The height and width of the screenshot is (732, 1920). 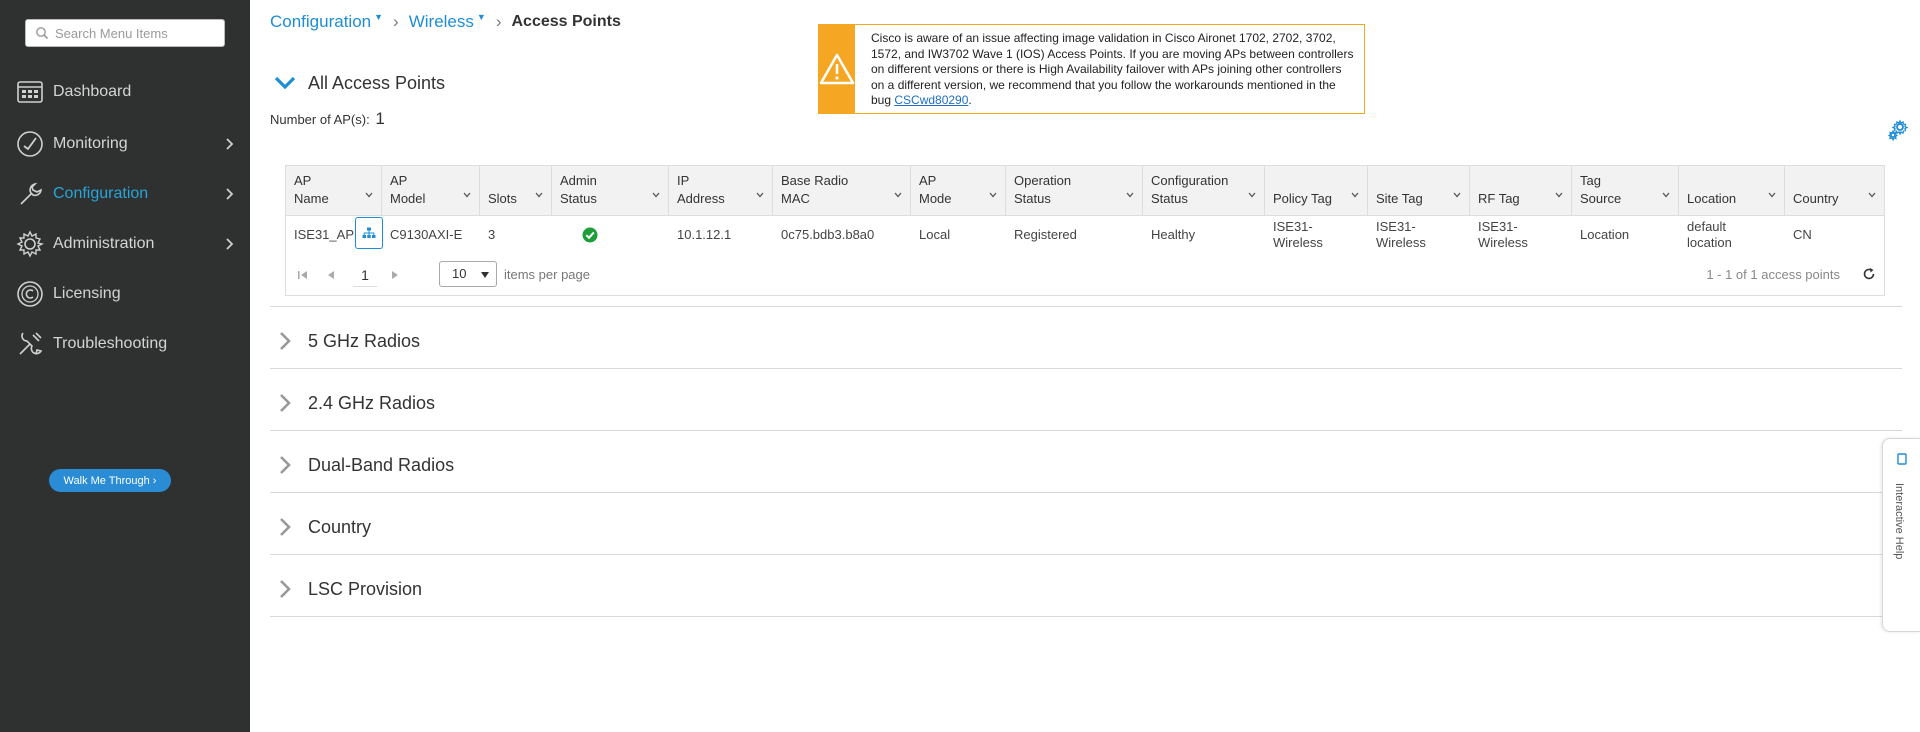 What do you see at coordinates (30, 92) in the screenshot?
I see `dashboard-icon` at bounding box center [30, 92].